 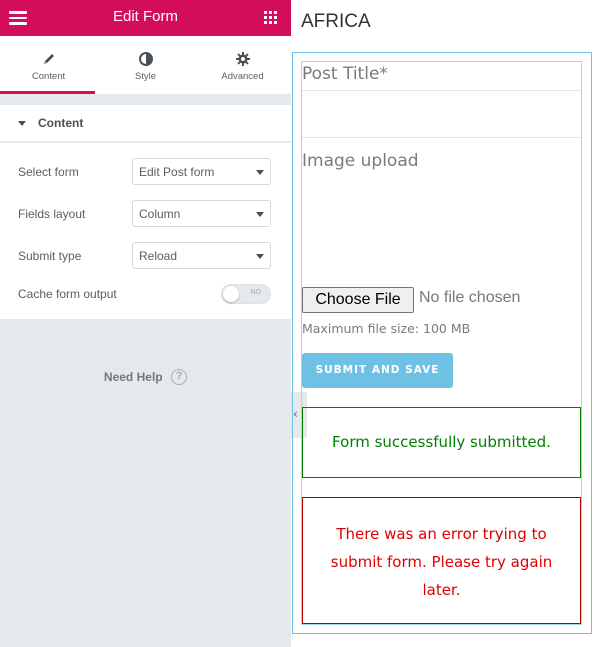 What do you see at coordinates (377, 370) in the screenshot?
I see `submit-and-save-button: SUBMIT AND SAVE` at bounding box center [377, 370].